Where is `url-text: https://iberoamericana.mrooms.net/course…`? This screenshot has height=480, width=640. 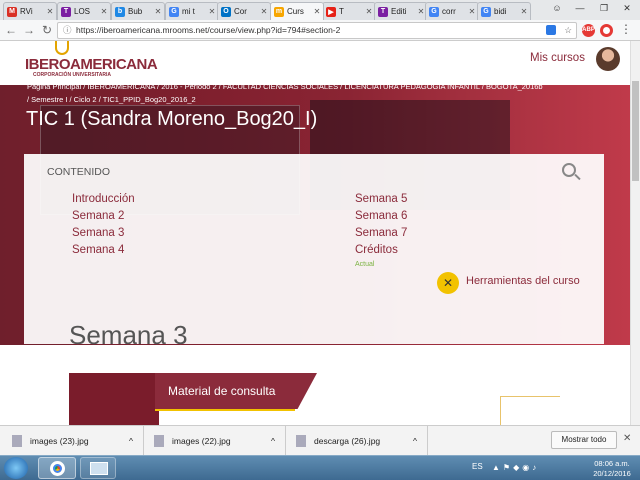 url-text: https://iberoamericana.mrooms.net/course… is located at coordinates (208, 30).